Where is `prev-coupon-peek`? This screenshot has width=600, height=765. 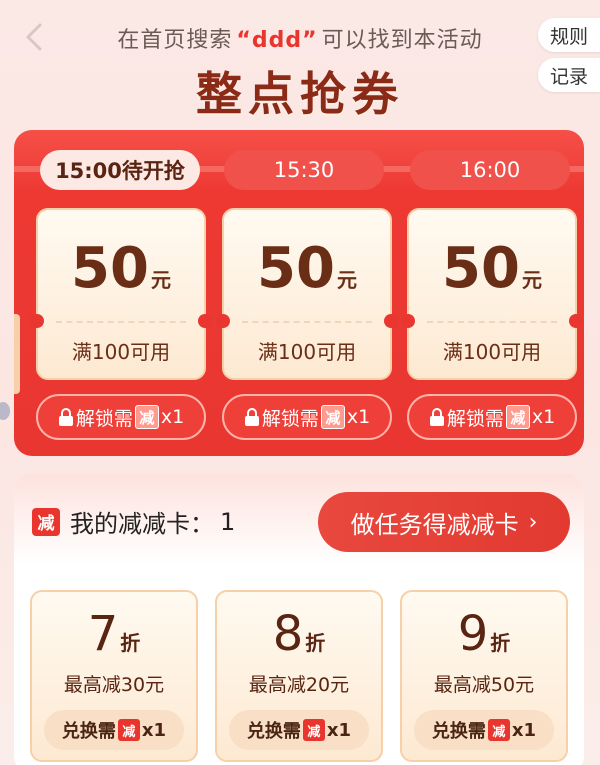
prev-coupon-peek is located at coordinates (17, 354).